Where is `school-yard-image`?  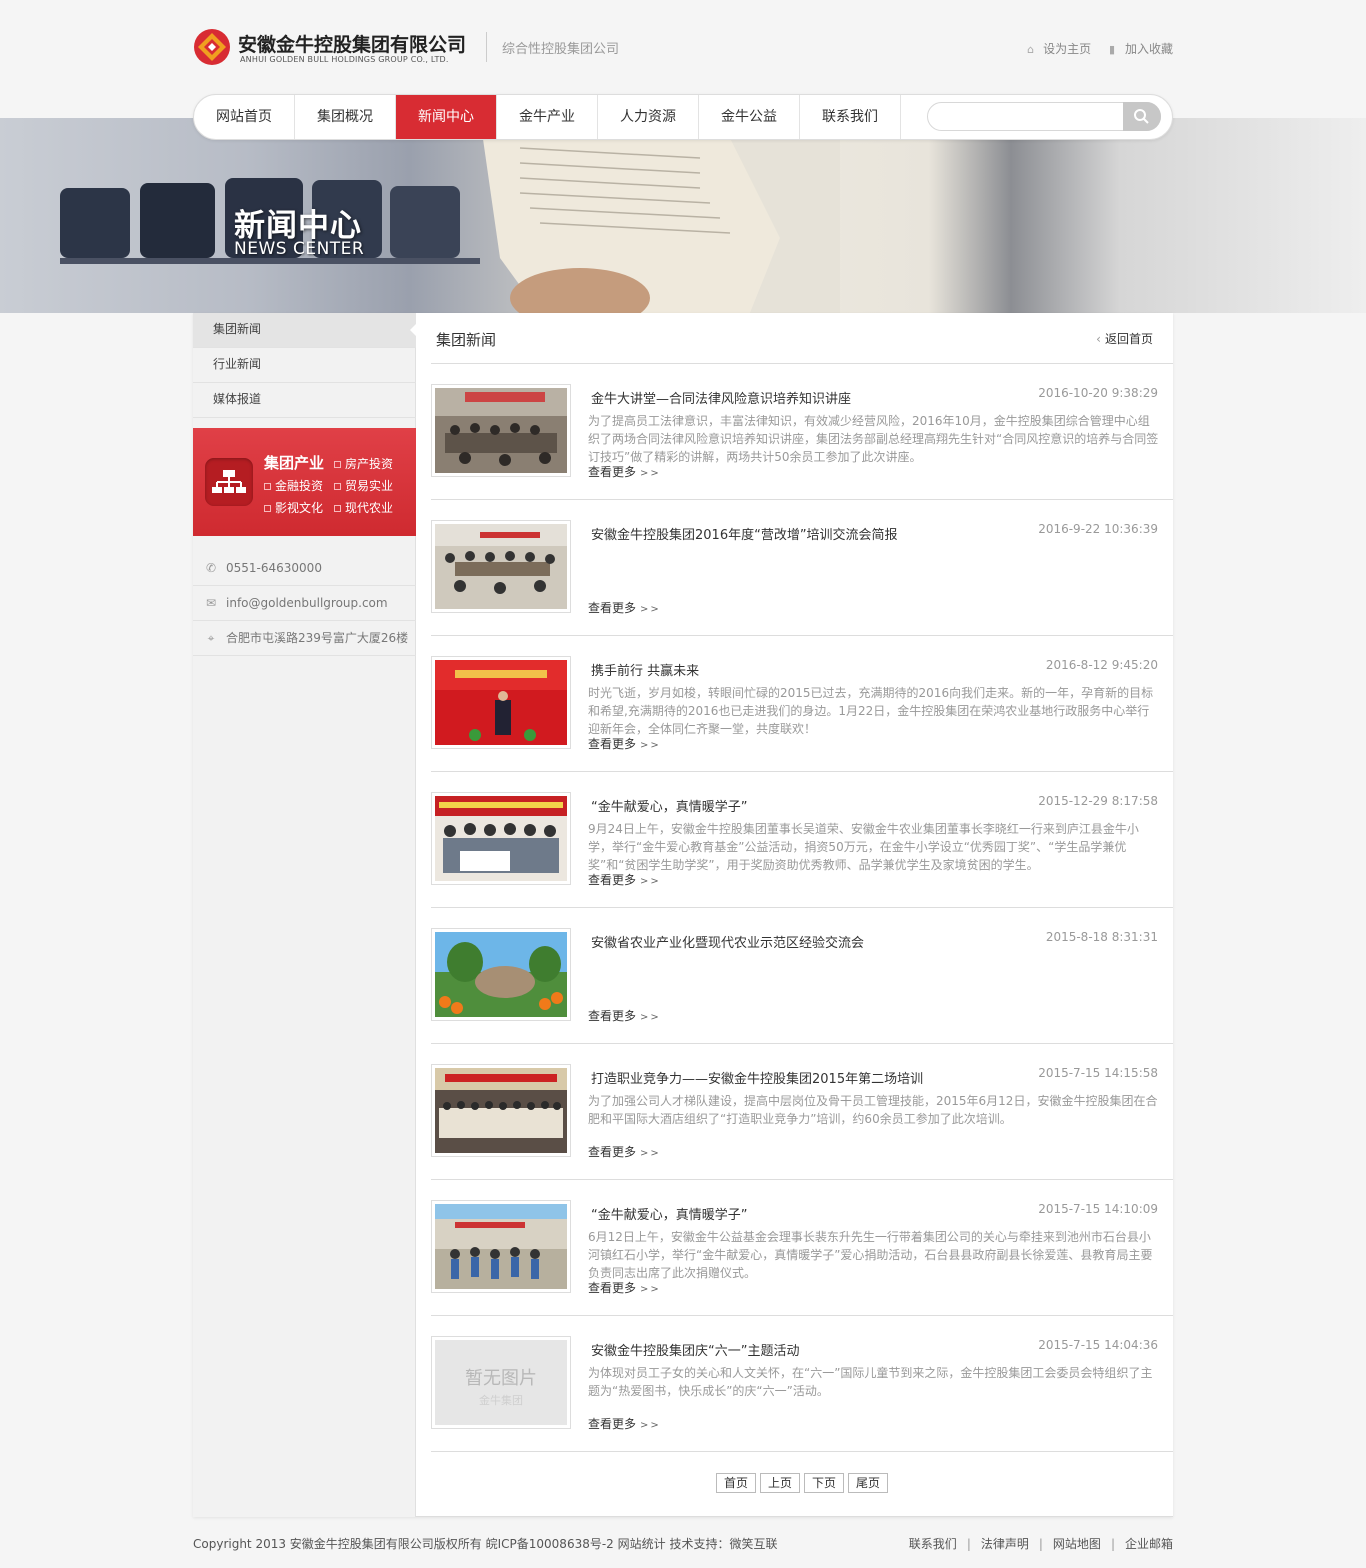 school-yard-image is located at coordinates (501, 1246).